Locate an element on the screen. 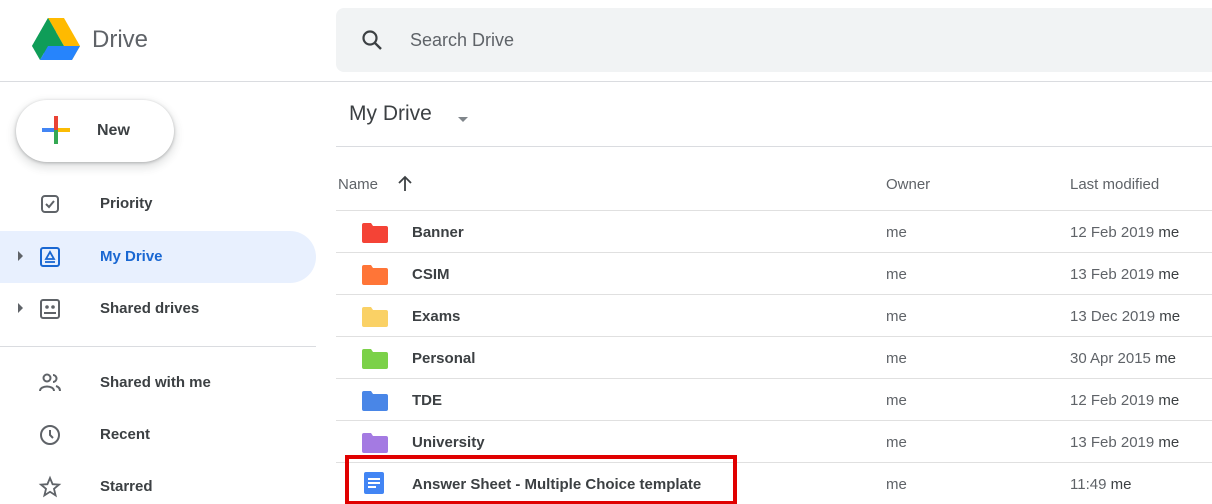 Image resolution: width=1212 pixels, height=504 pixels. drive-logo-icon is located at coordinates (56, 41).